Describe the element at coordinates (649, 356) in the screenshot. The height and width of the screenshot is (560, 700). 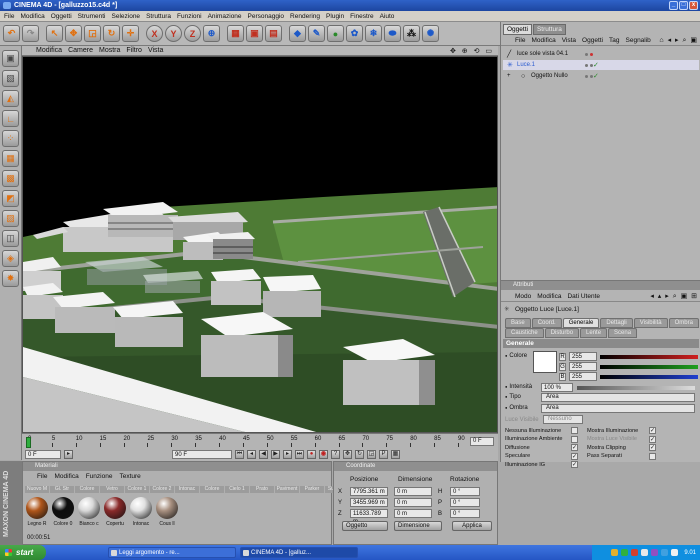
I see `red-slider` at that location.